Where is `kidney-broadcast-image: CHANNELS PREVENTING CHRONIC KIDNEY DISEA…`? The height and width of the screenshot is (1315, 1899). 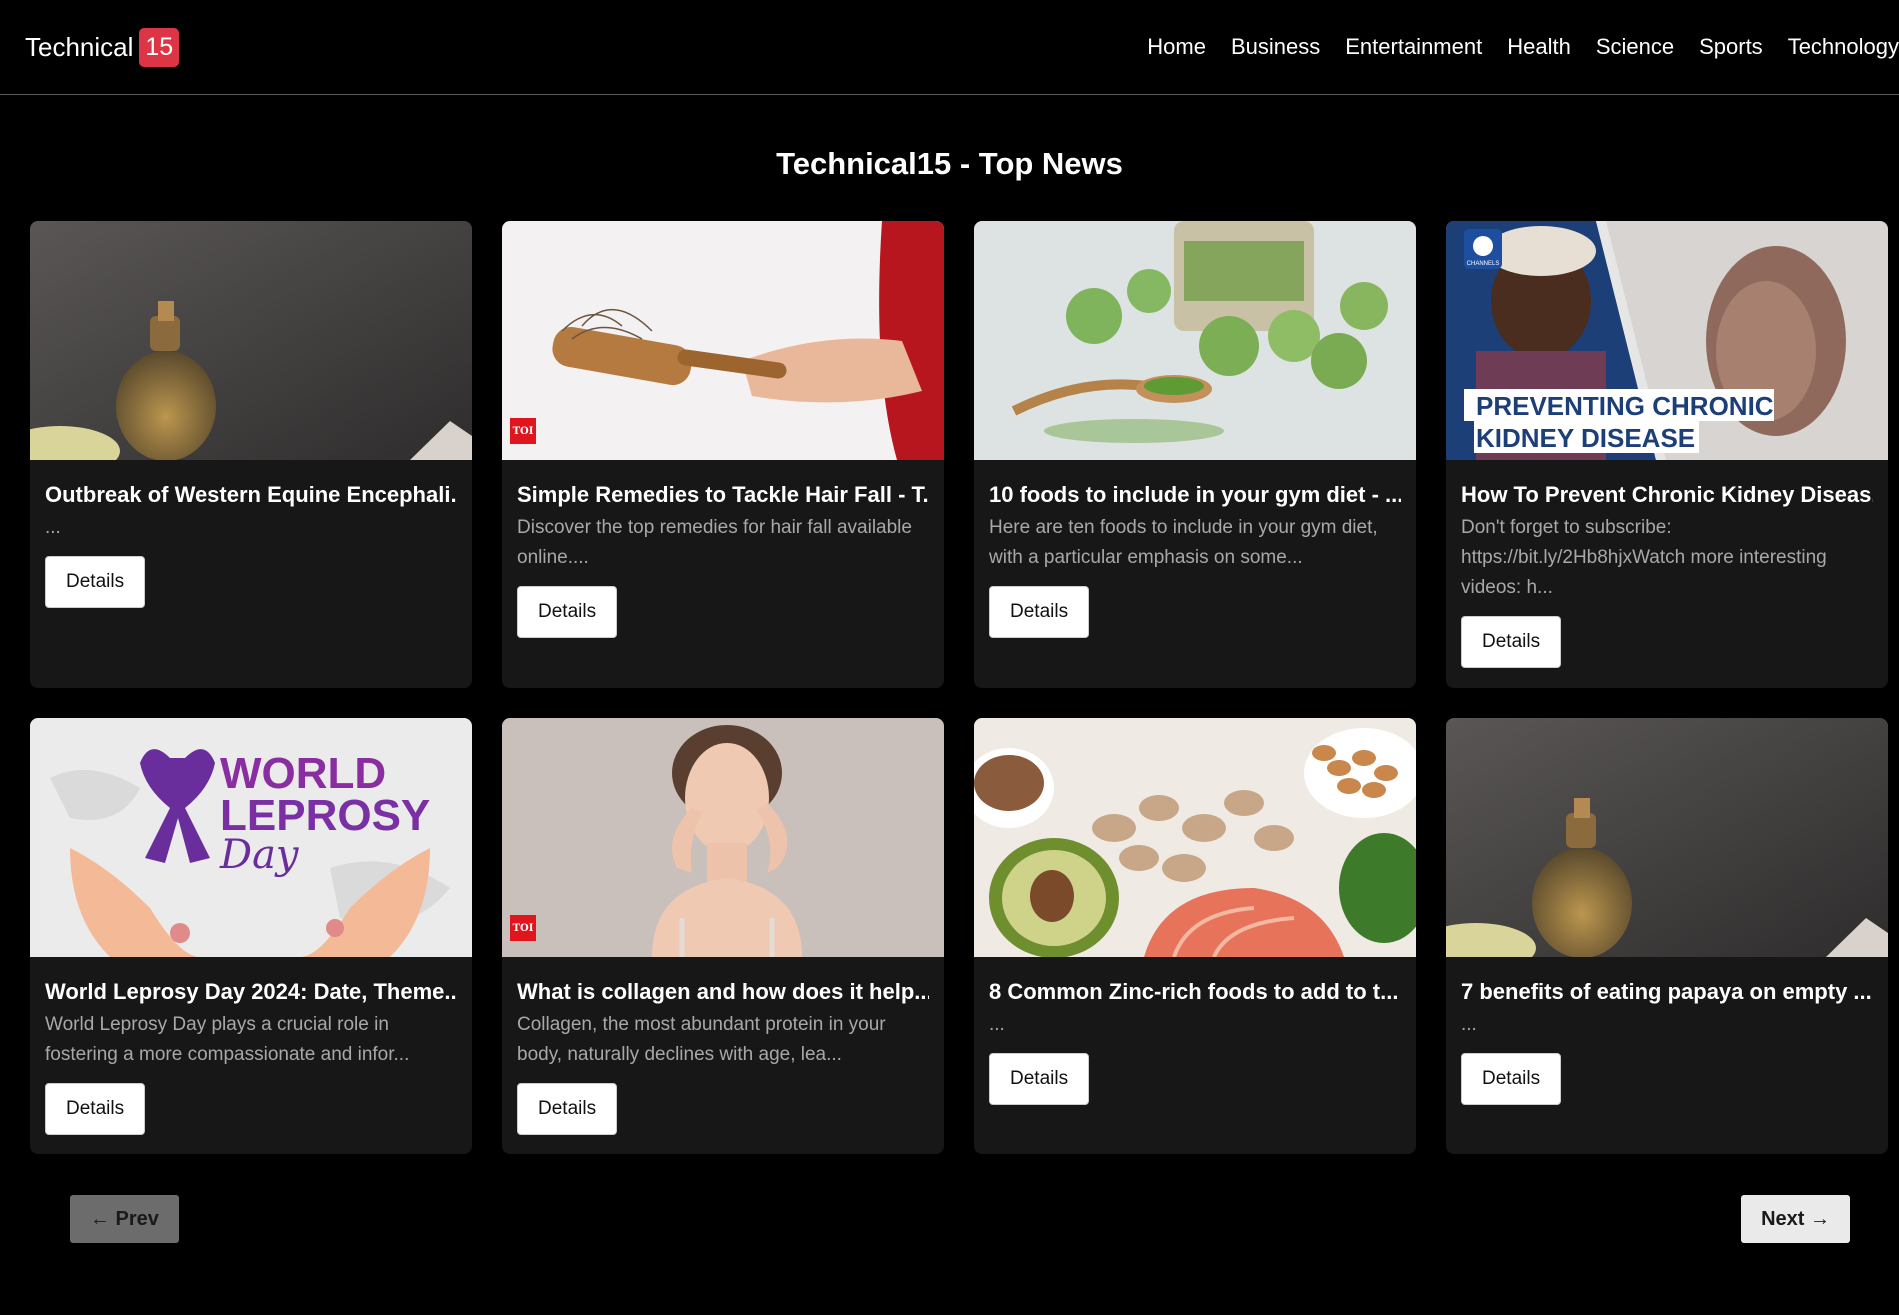 kidney-broadcast-image: CHANNELS PREVENTING CHRONIC KIDNEY DISEA… is located at coordinates (1667, 340).